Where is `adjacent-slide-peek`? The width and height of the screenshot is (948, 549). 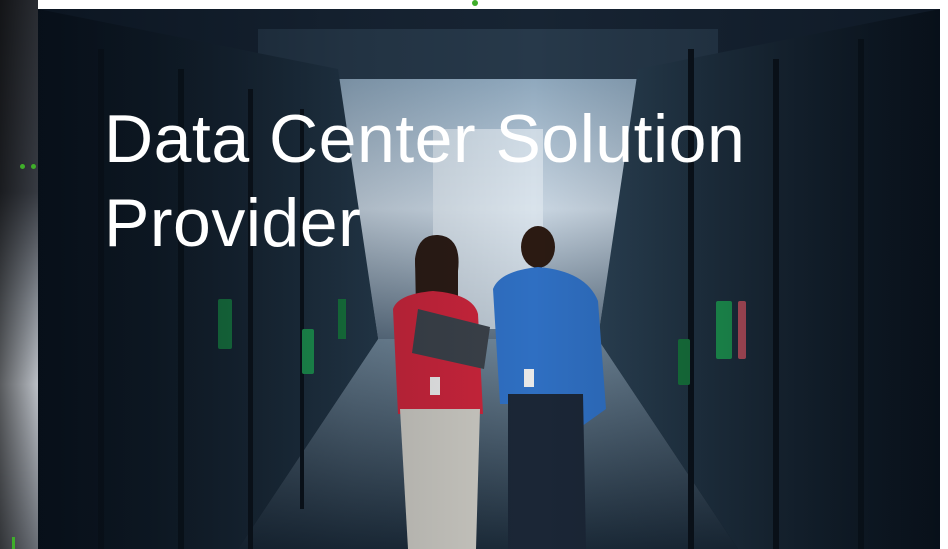 adjacent-slide-peek is located at coordinates (19, 274).